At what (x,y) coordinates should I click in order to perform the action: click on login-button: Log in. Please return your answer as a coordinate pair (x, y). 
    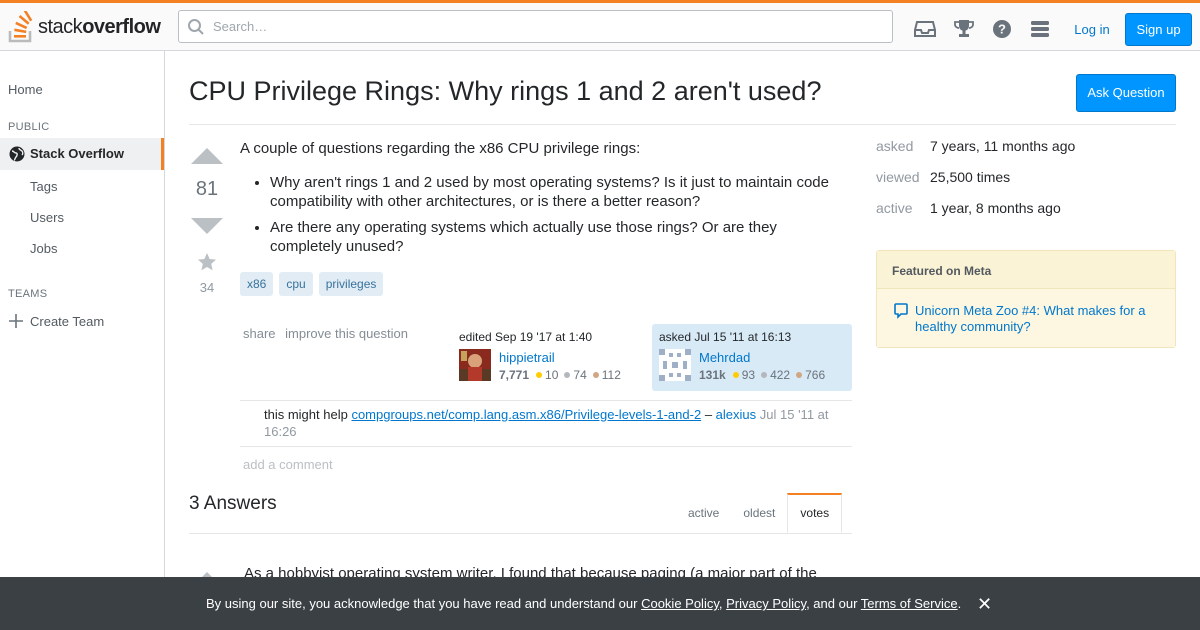
    Looking at the image, I should click on (1092, 29).